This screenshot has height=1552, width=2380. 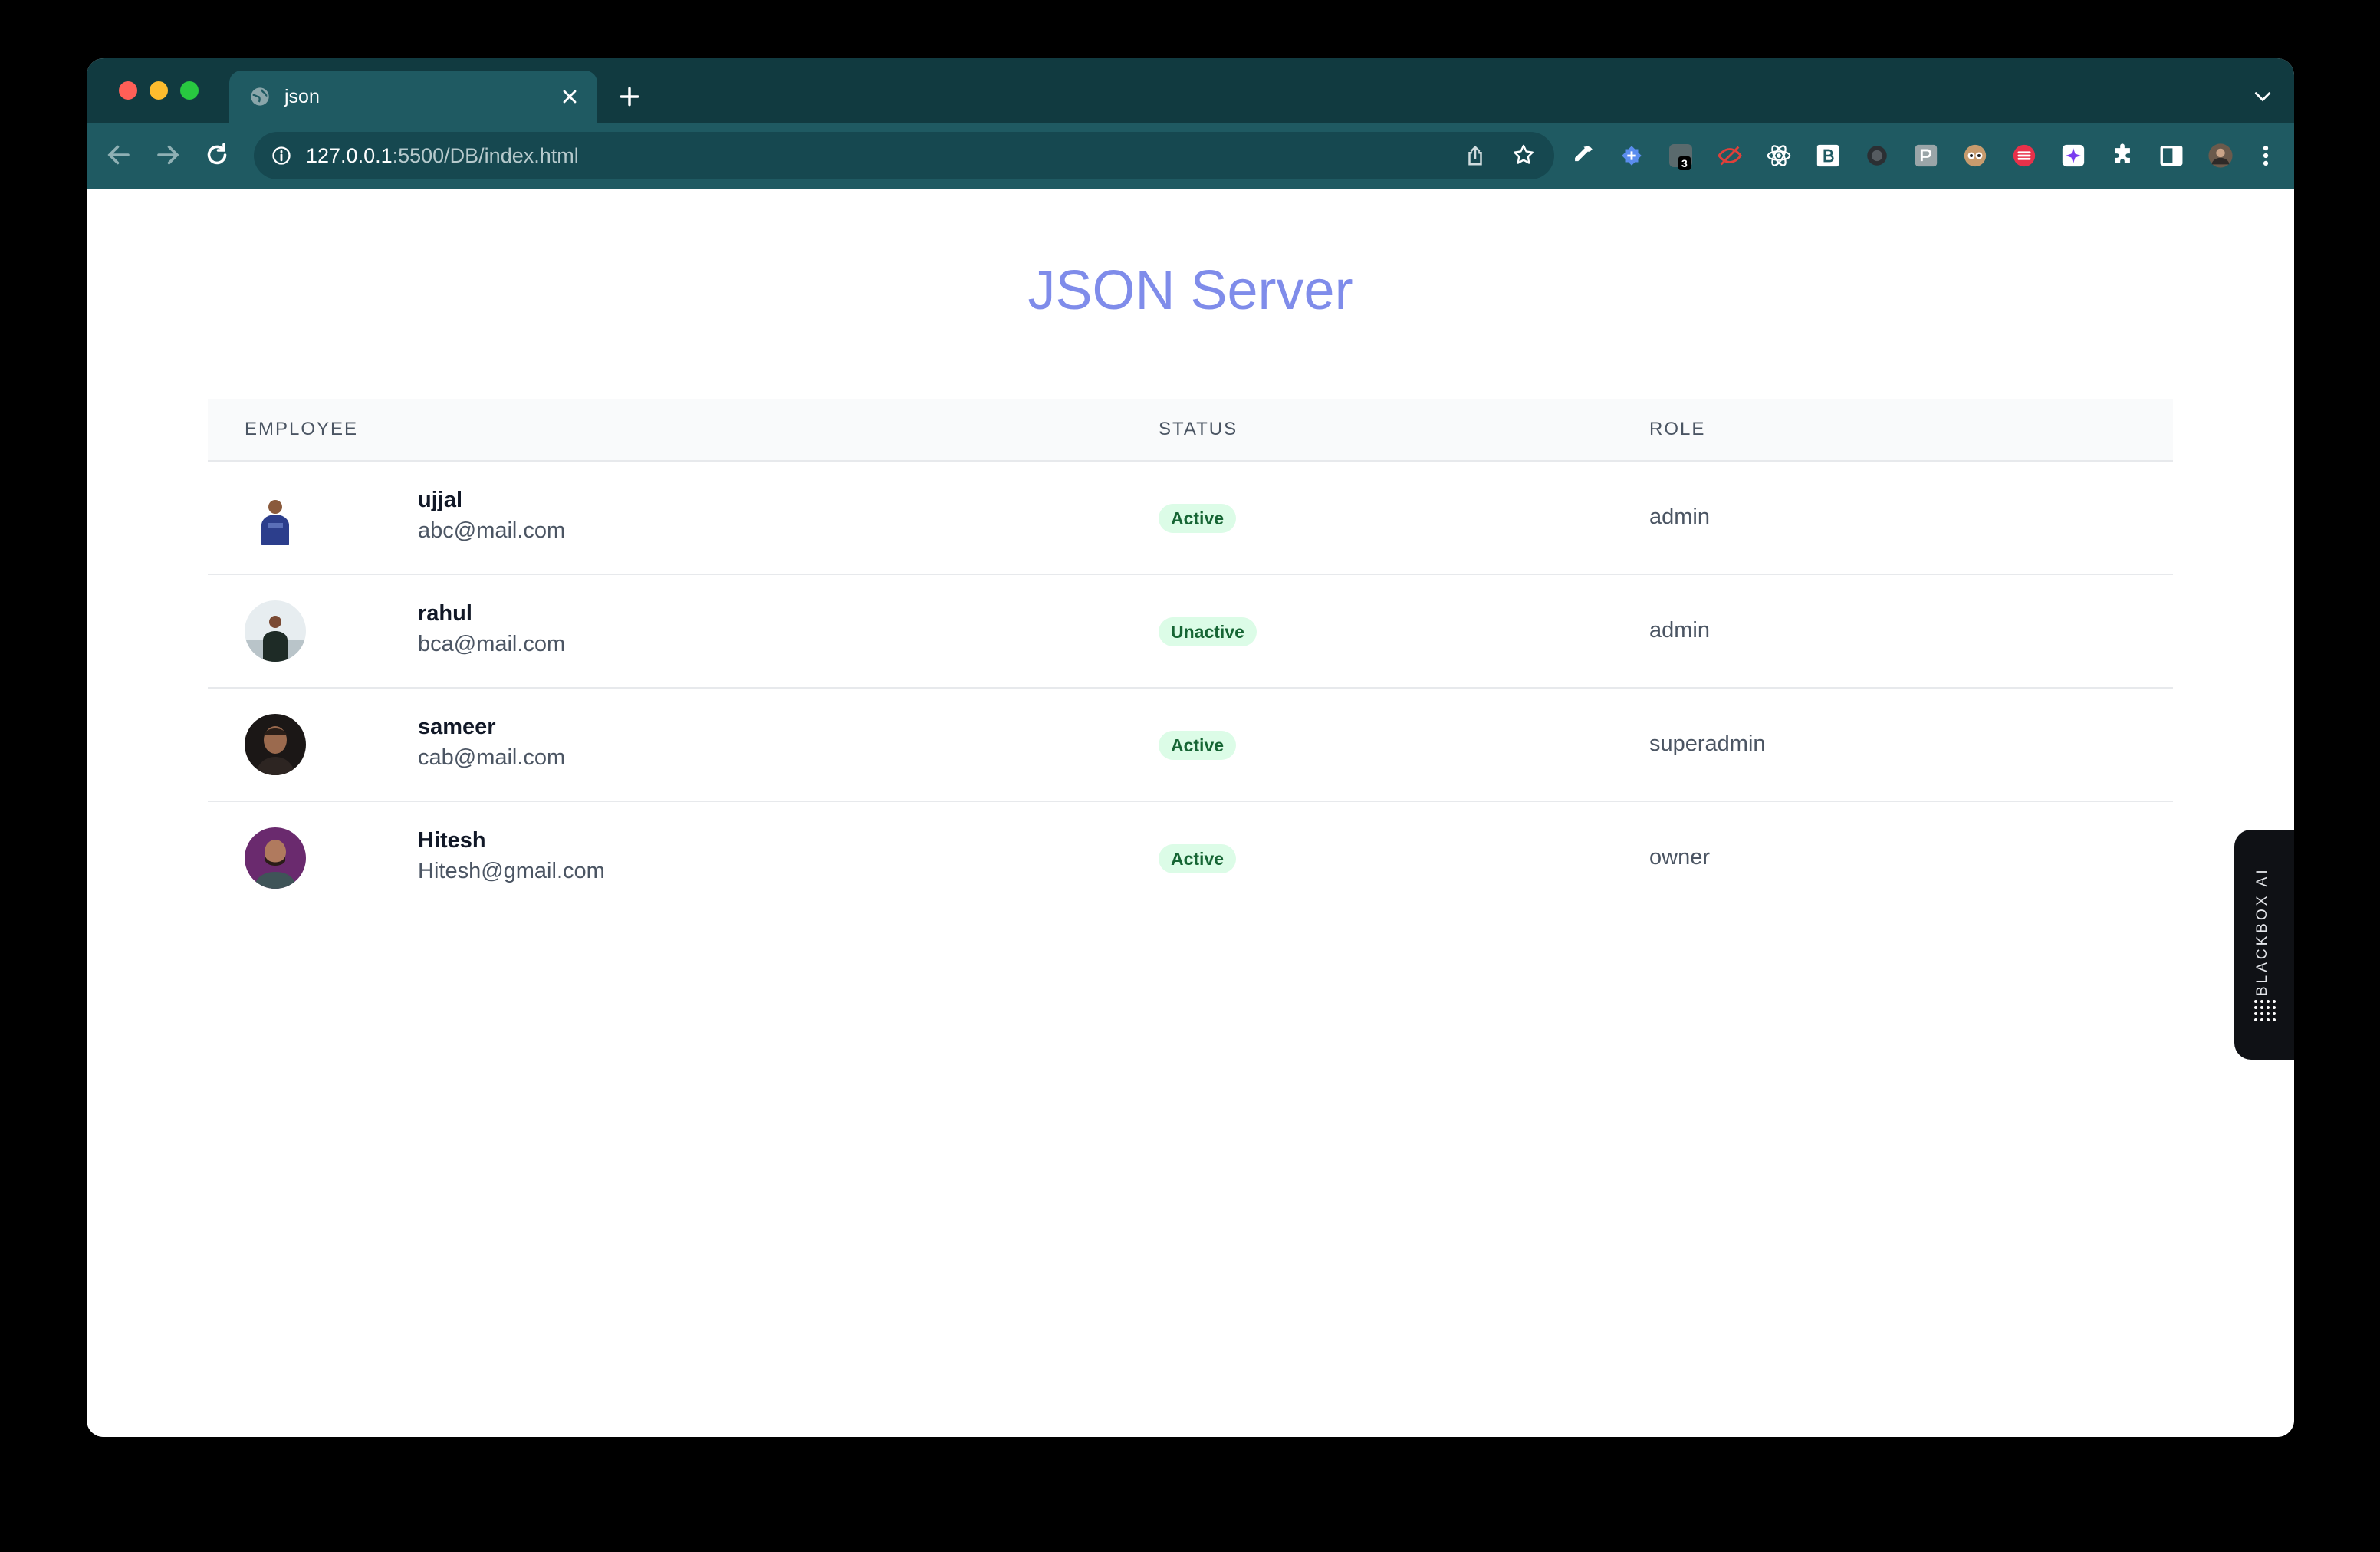 What do you see at coordinates (1190, 91) in the screenshot?
I see `tab-strip: json` at bounding box center [1190, 91].